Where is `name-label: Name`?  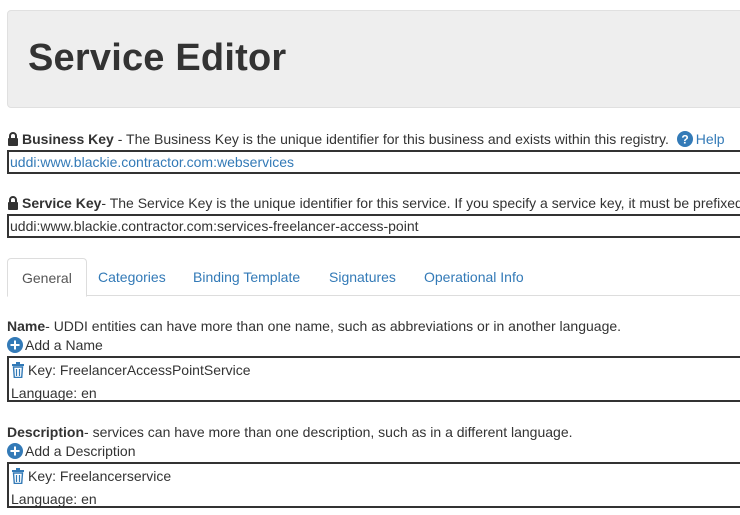
name-label: Name is located at coordinates (26, 326).